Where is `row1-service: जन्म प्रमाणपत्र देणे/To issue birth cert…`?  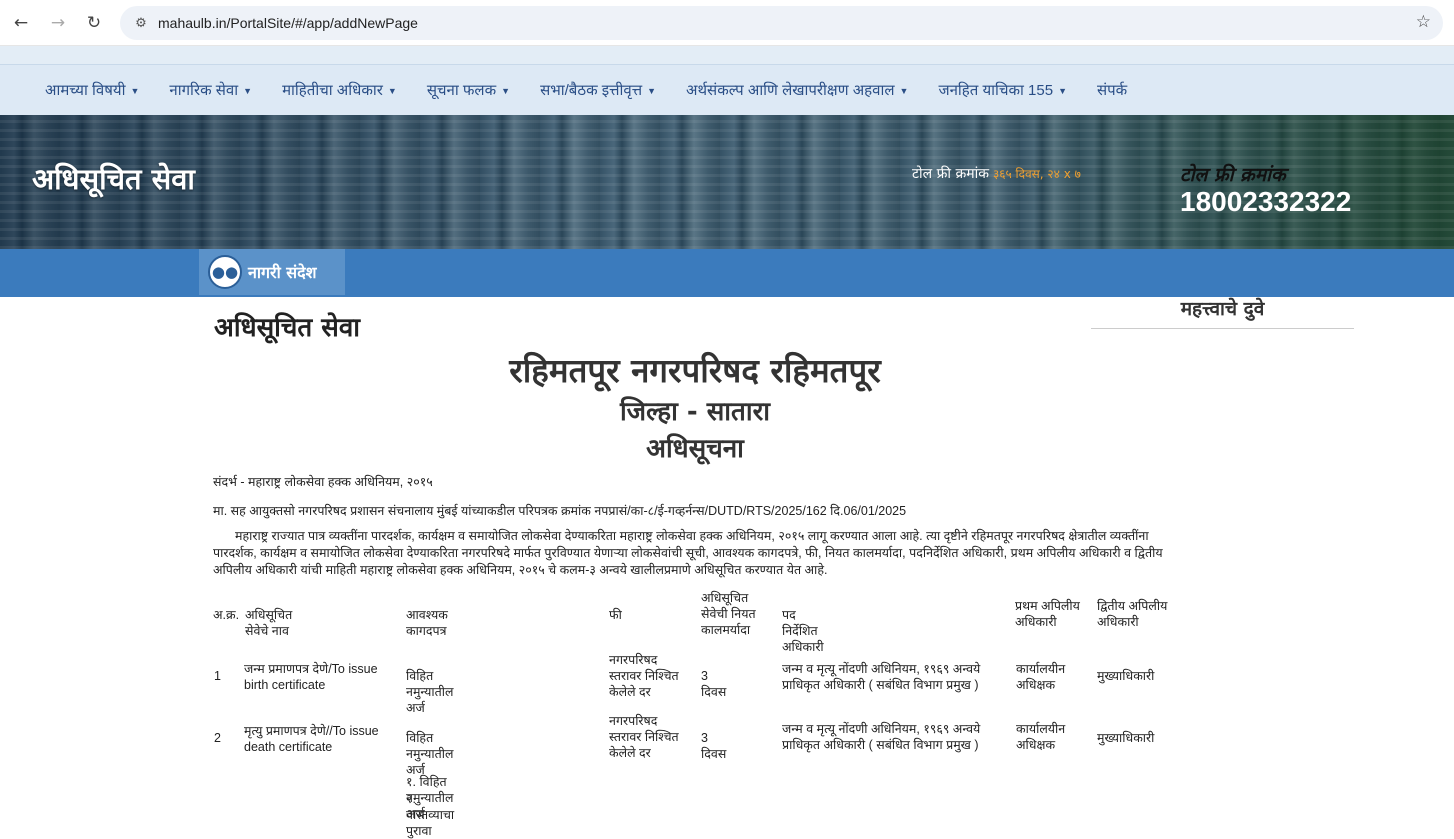 row1-service: जन्म प्रमाणपत्र देणे/To issue birth cert… is located at coordinates (311, 677).